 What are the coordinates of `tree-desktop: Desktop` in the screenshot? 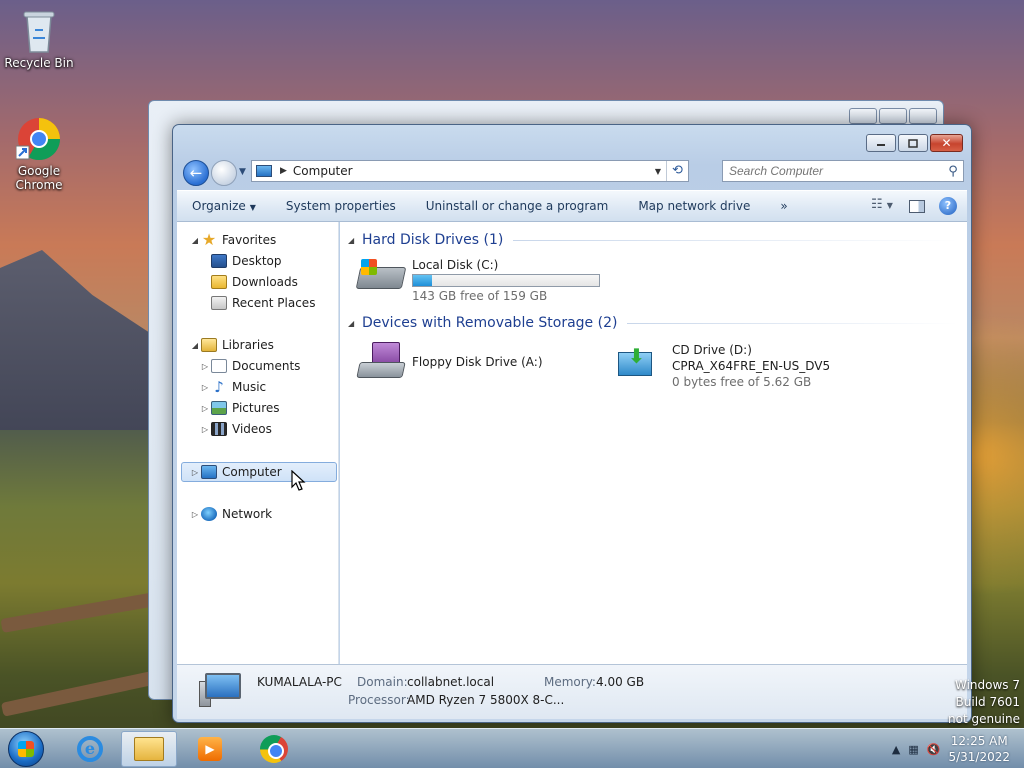 It's located at (246, 261).